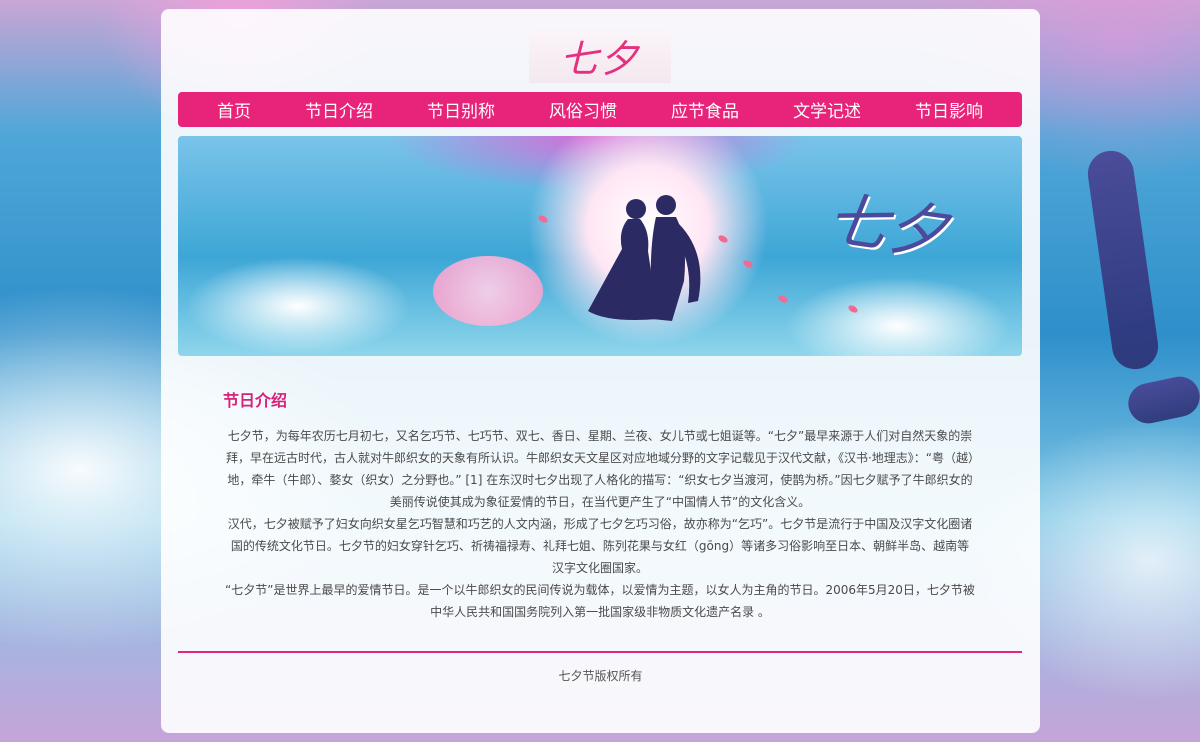 The height and width of the screenshot is (742, 1200). Describe the element at coordinates (887, 226) in the screenshot. I see `banner-title: 七夕` at that location.